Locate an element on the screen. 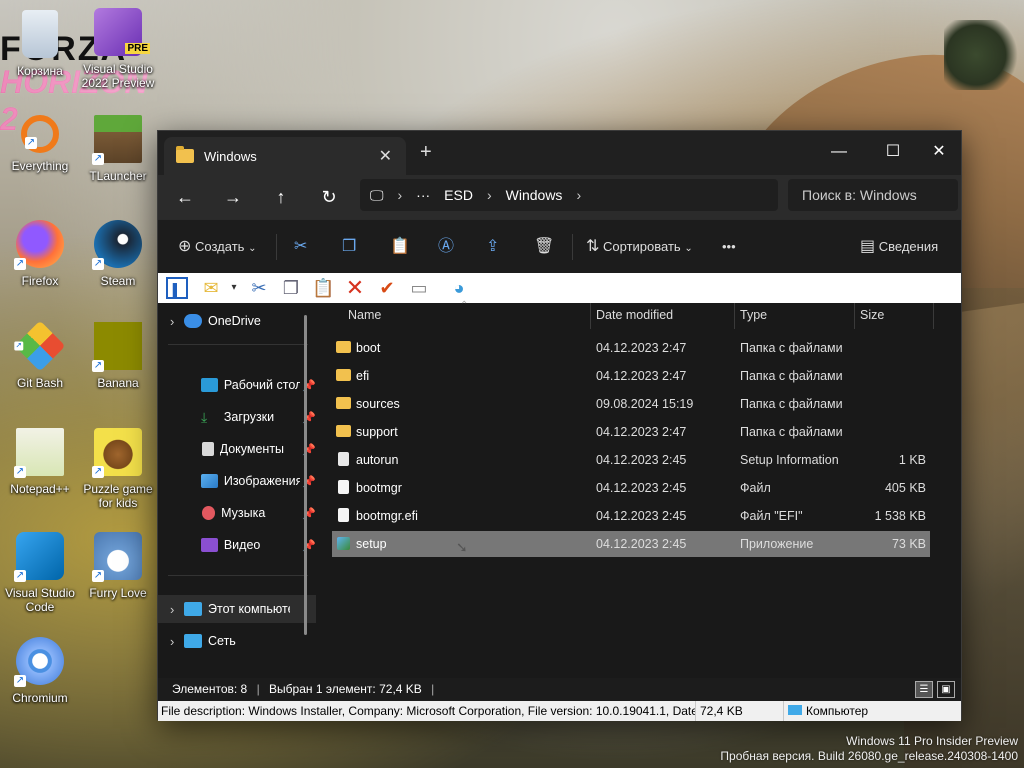  nav-item-onedrive: › OneDrive is located at coordinates (237, 321).